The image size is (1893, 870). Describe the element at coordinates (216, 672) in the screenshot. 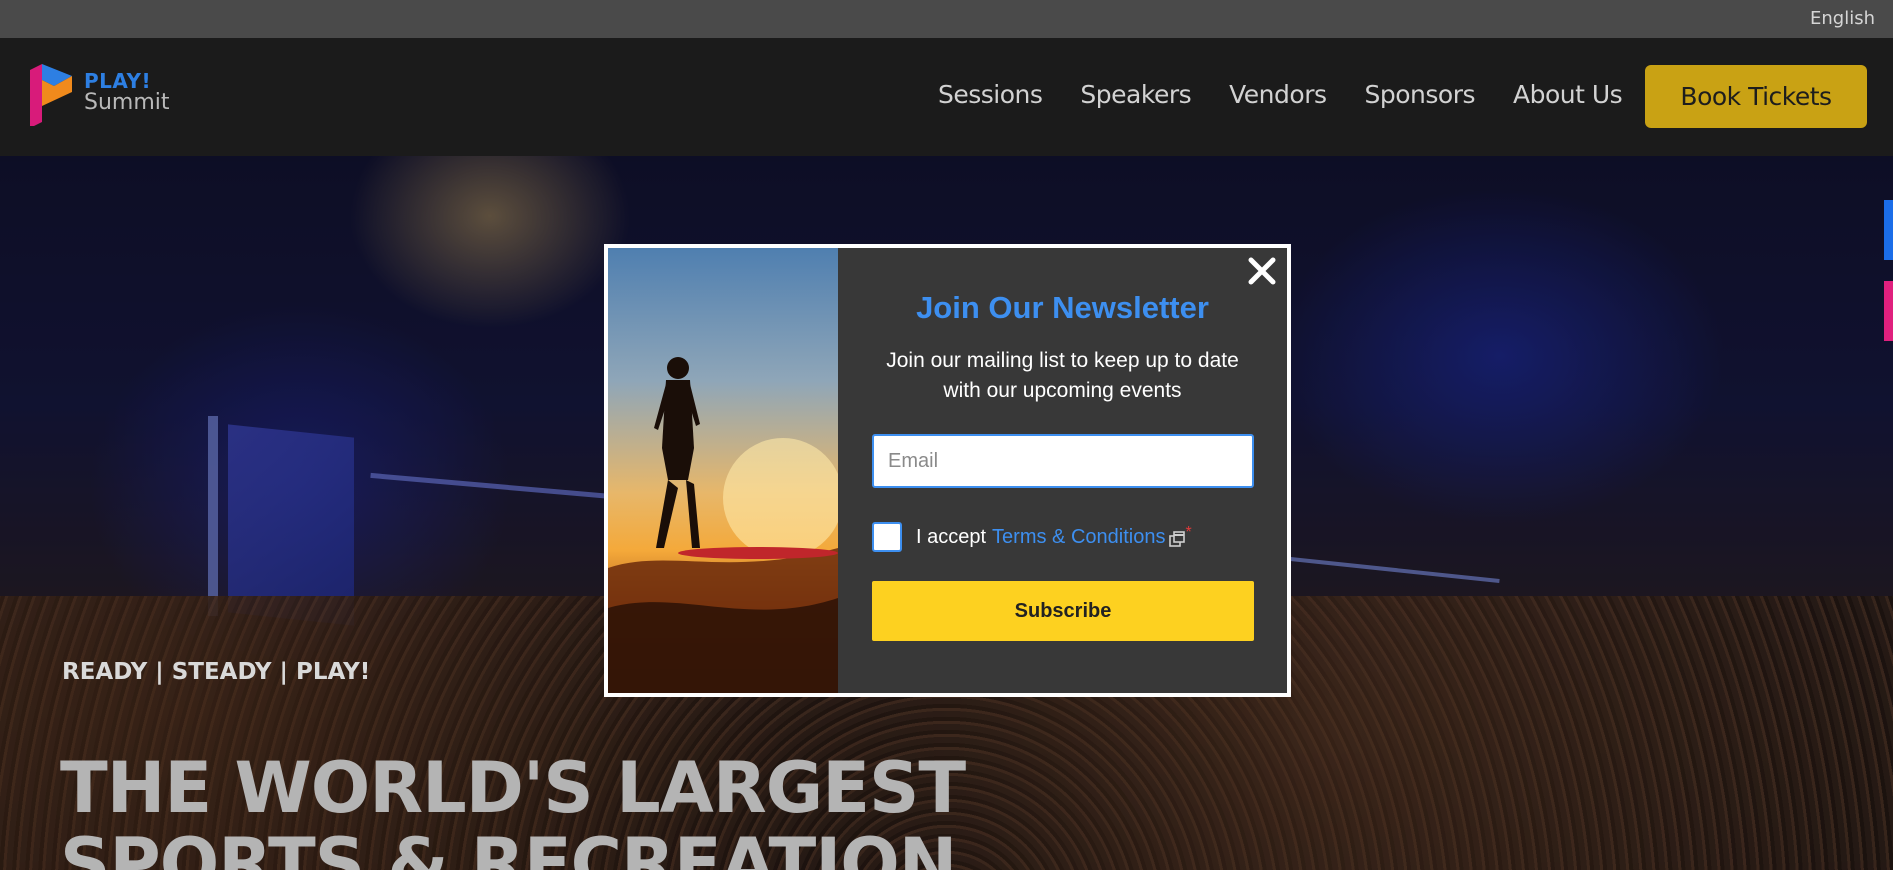

I see `hero-tagline: READY | STEADY | PLAY!` at that location.